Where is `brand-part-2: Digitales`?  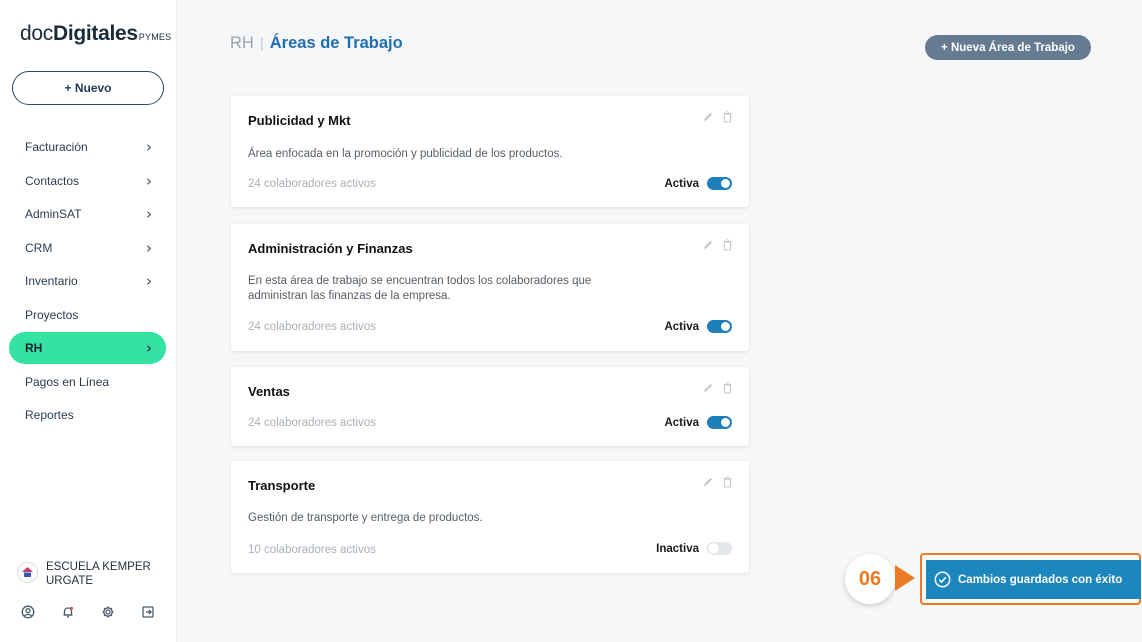 brand-part-2: Digitales is located at coordinates (95, 33).